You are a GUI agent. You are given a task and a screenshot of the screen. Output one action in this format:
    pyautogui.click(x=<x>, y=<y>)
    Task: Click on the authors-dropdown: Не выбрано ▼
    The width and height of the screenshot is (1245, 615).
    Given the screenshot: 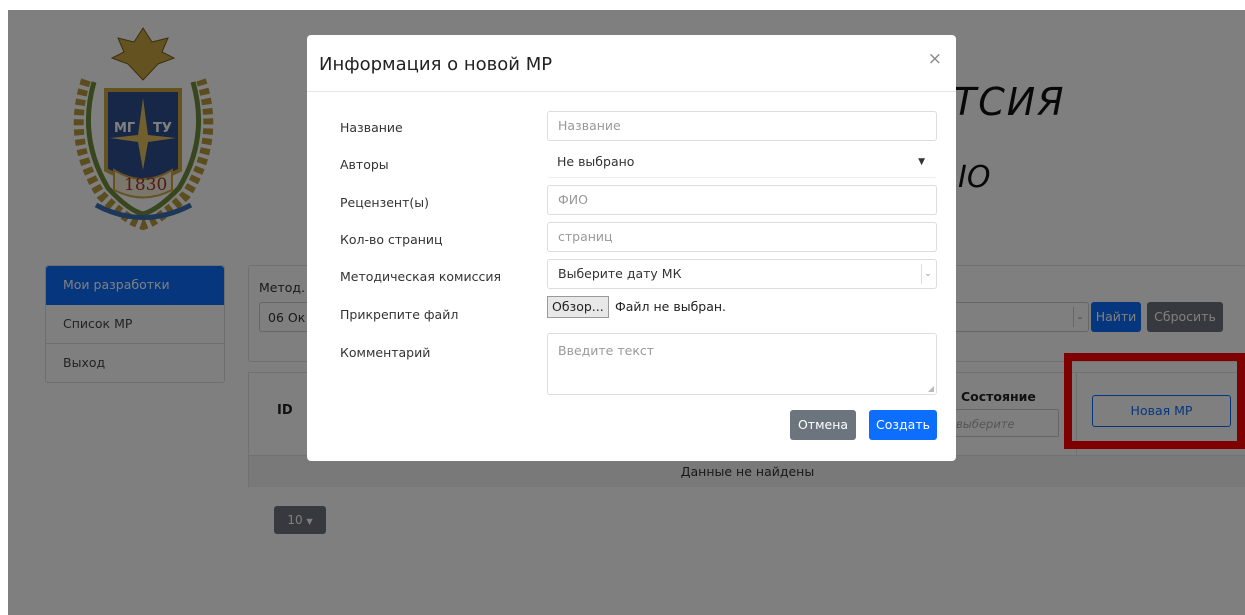 What is the action you would take?
    pyautogui.click(x=742, y=163)
    